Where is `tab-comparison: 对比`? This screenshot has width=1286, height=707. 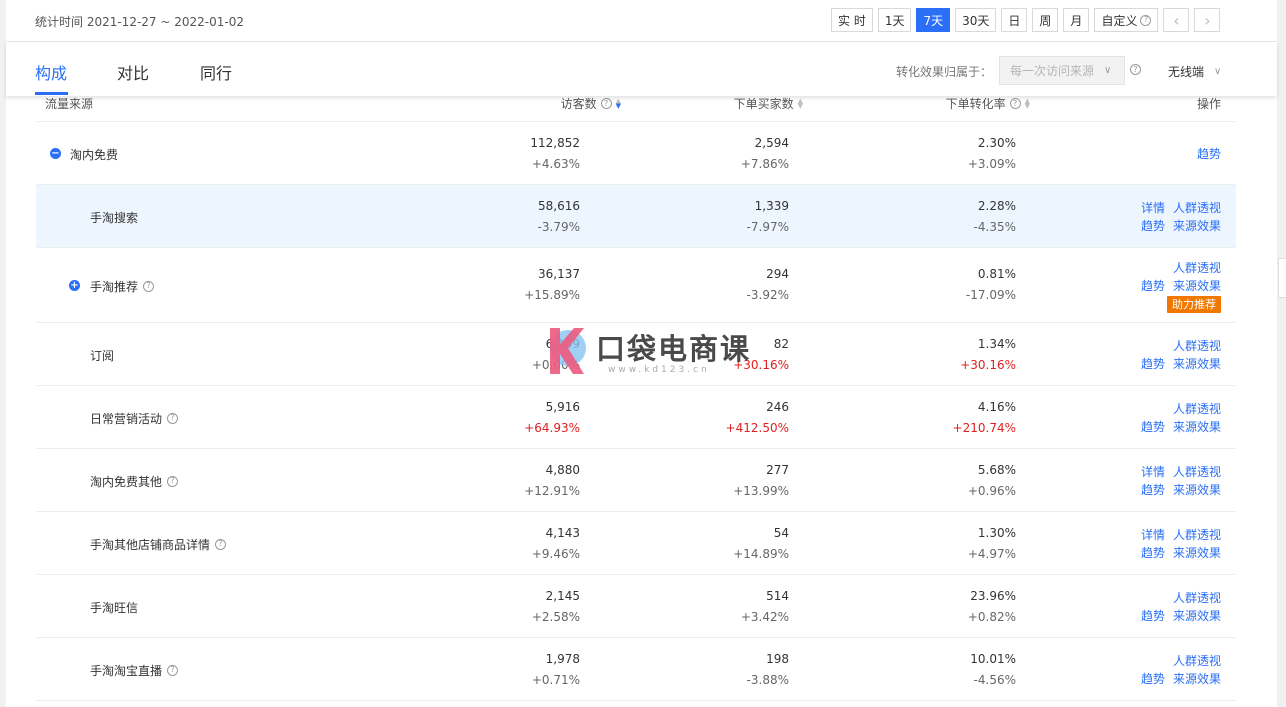 tab-comparison: 对比 is located at coordinates (133, 72).